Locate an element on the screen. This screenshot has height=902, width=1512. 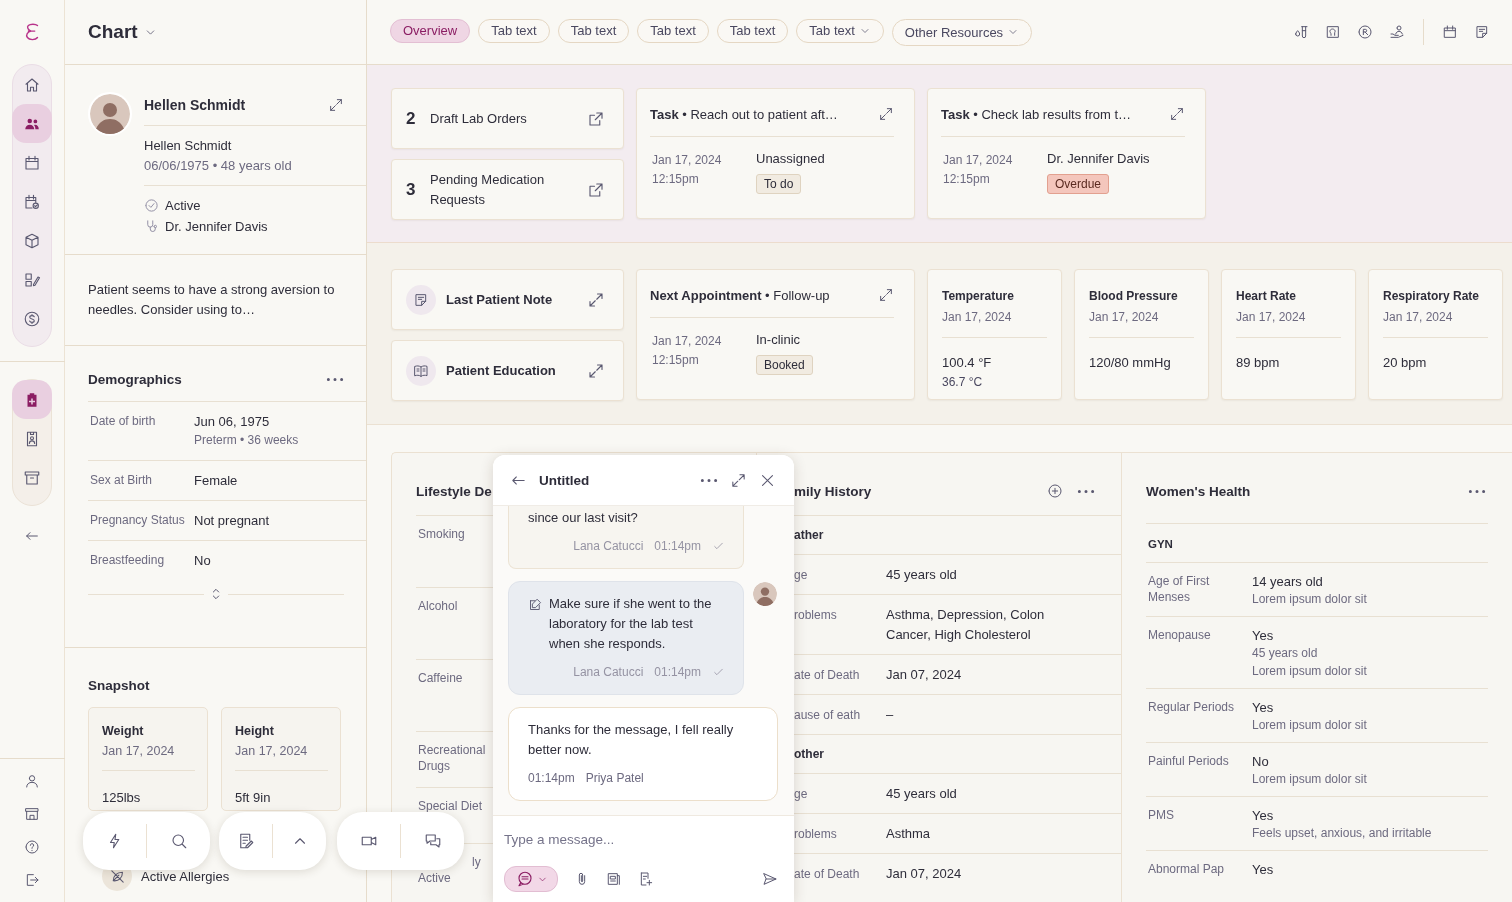
stethoscope-icon is located at coordinates (151, 226).